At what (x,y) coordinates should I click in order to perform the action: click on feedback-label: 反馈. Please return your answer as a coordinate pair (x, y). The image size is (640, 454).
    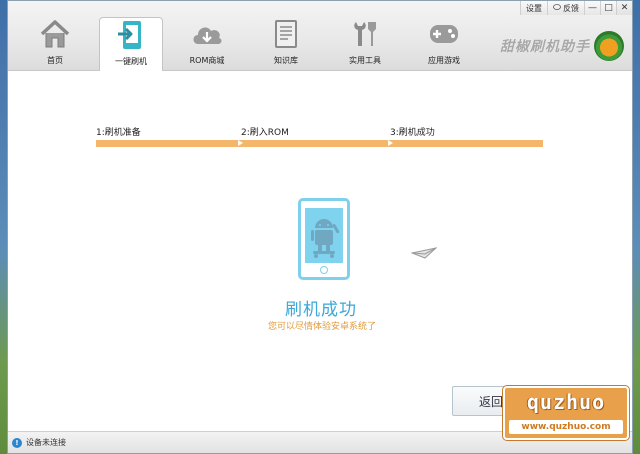
    Looking at the image, I should click on (571, 8).